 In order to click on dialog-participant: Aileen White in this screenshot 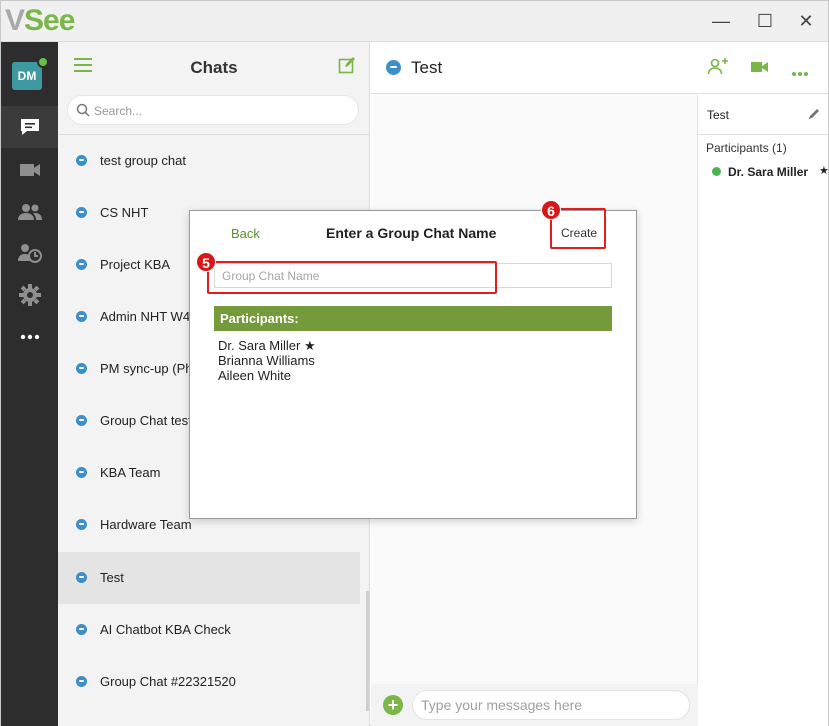, I will do `click(254, 375)`.